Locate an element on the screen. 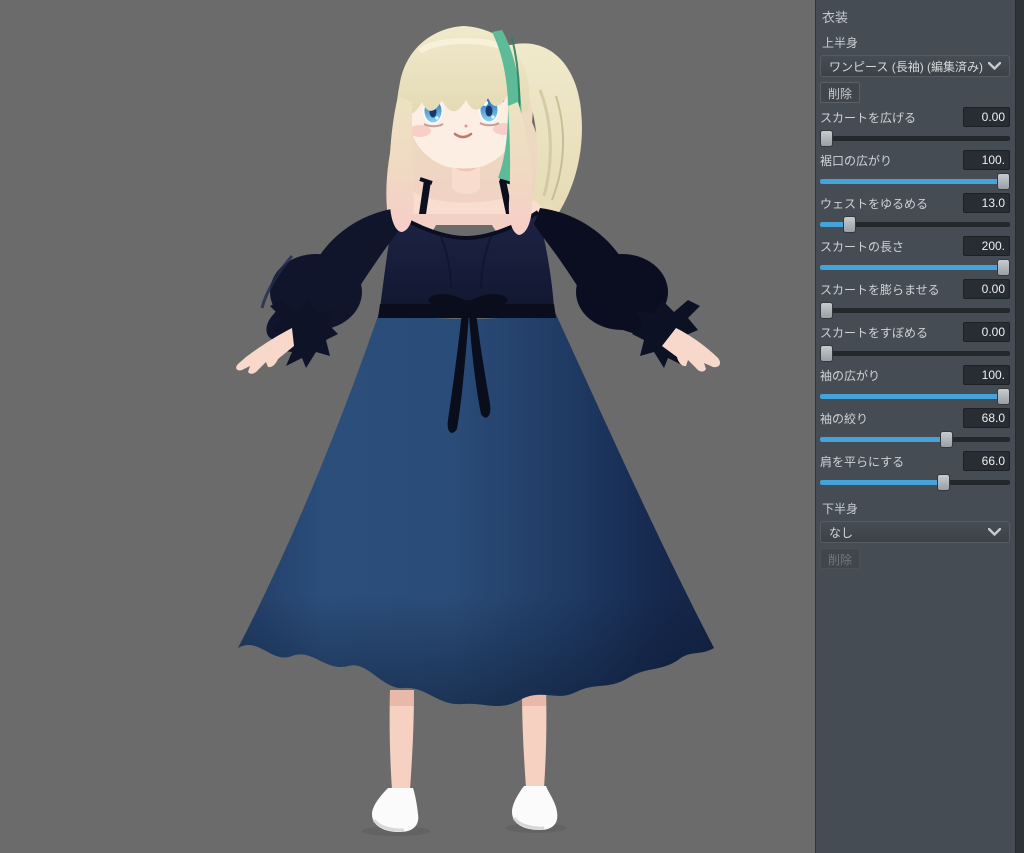 This screenshot has width=1024, height=853. lower-body-delete-button: 削除 is located at coordinates (840, 558).